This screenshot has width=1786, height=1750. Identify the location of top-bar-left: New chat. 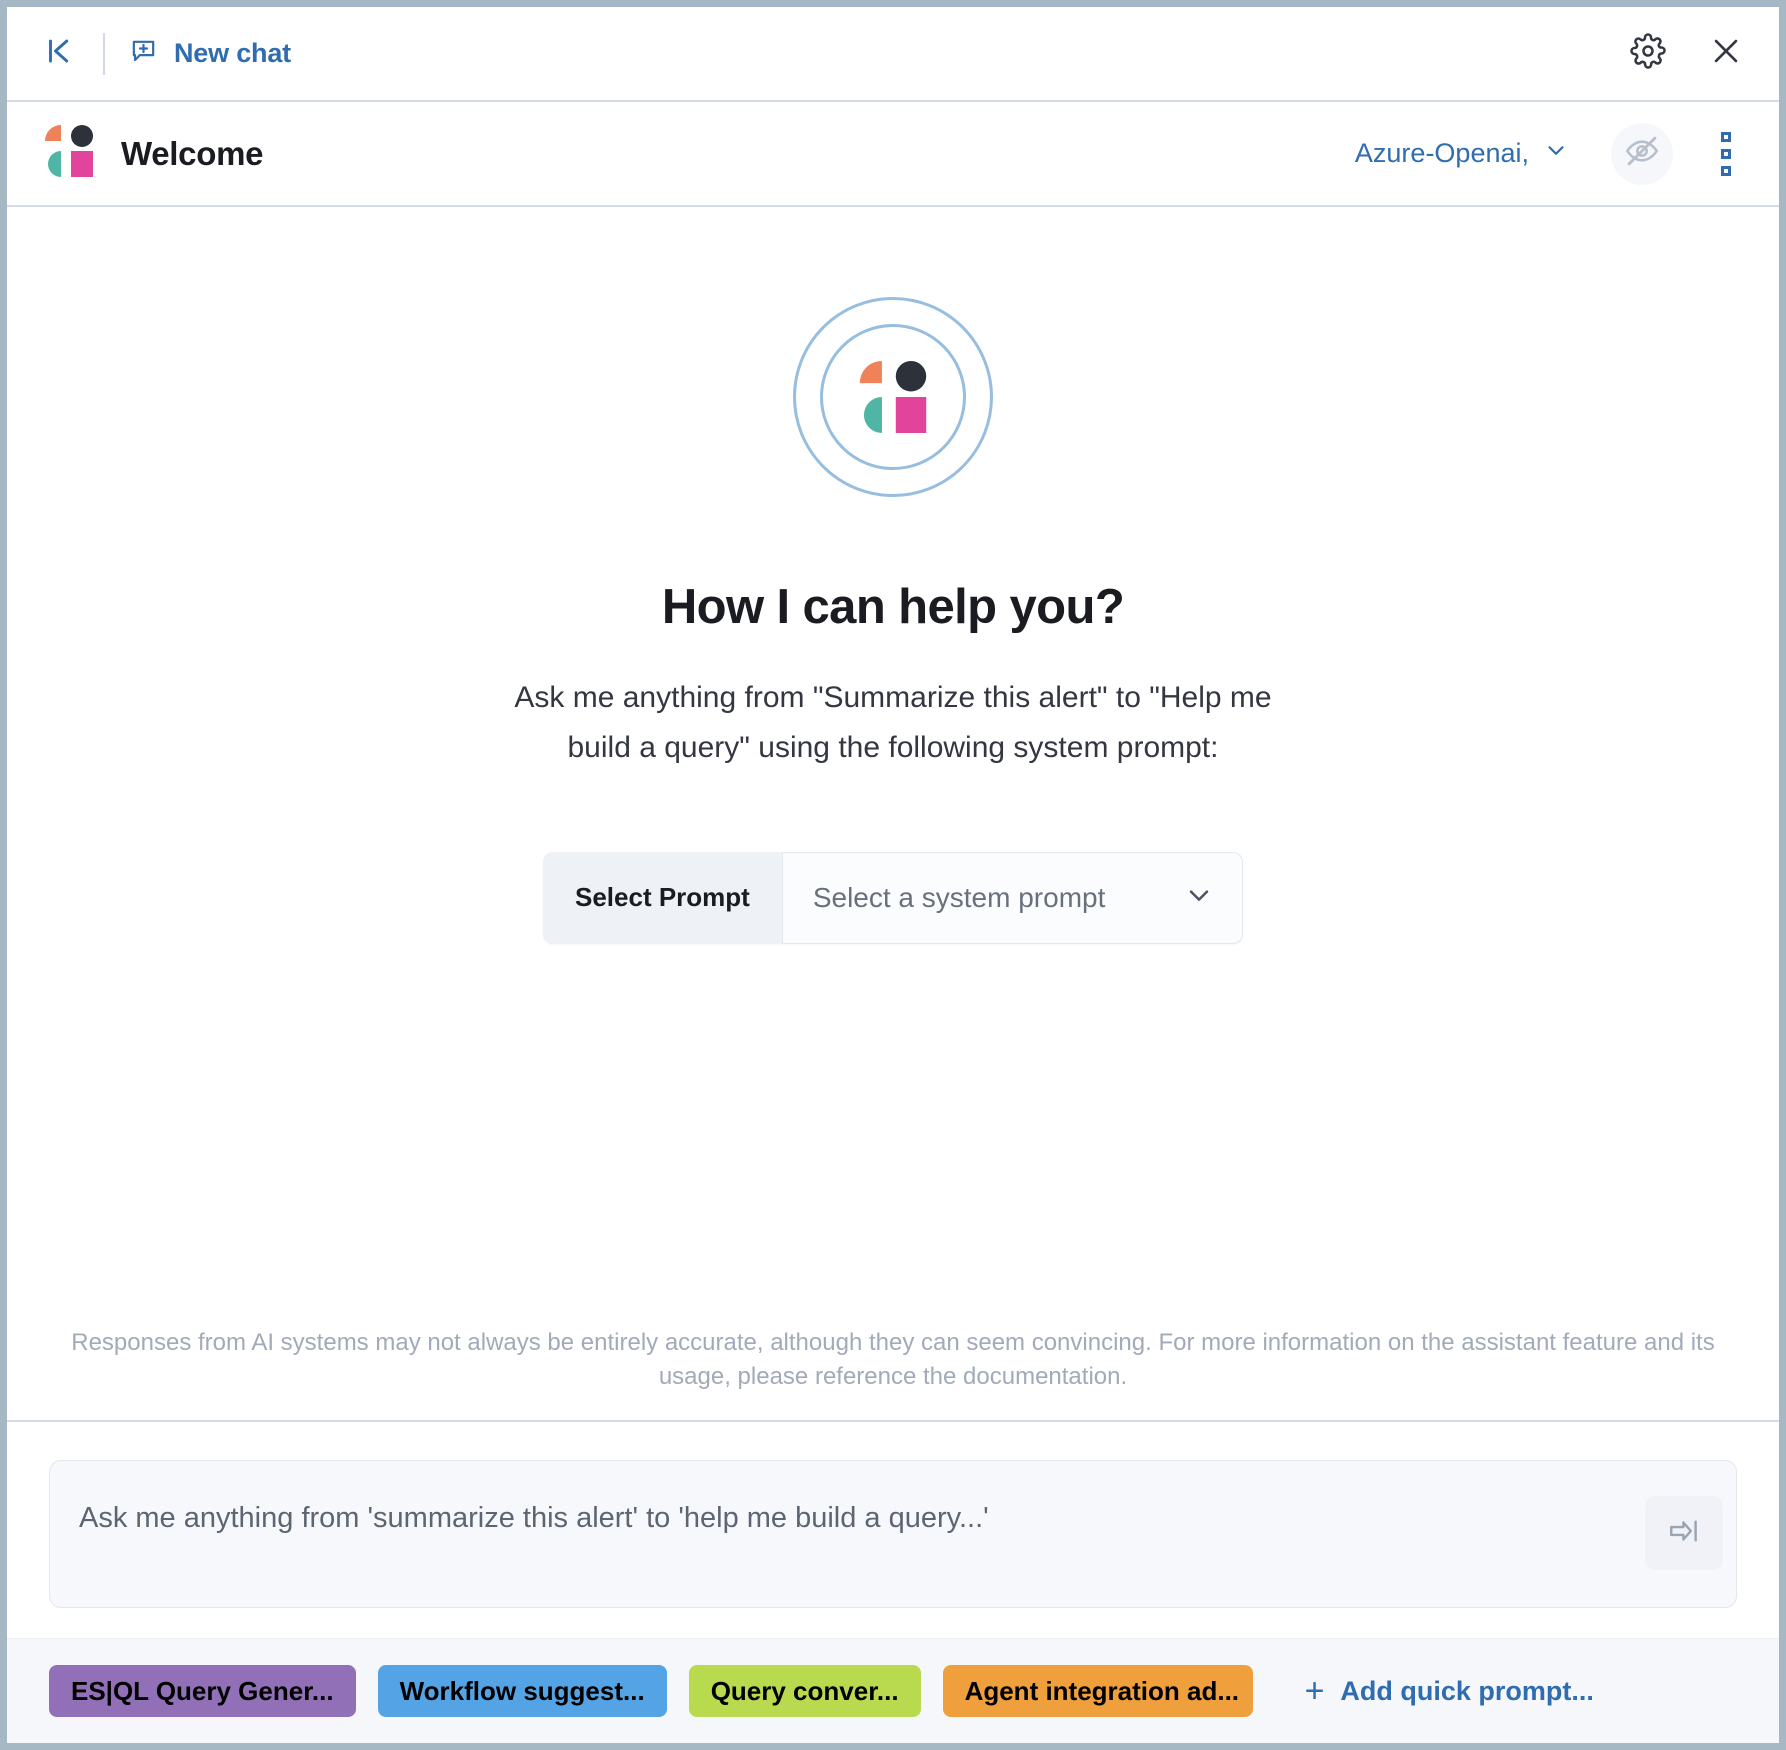
(163, 54).